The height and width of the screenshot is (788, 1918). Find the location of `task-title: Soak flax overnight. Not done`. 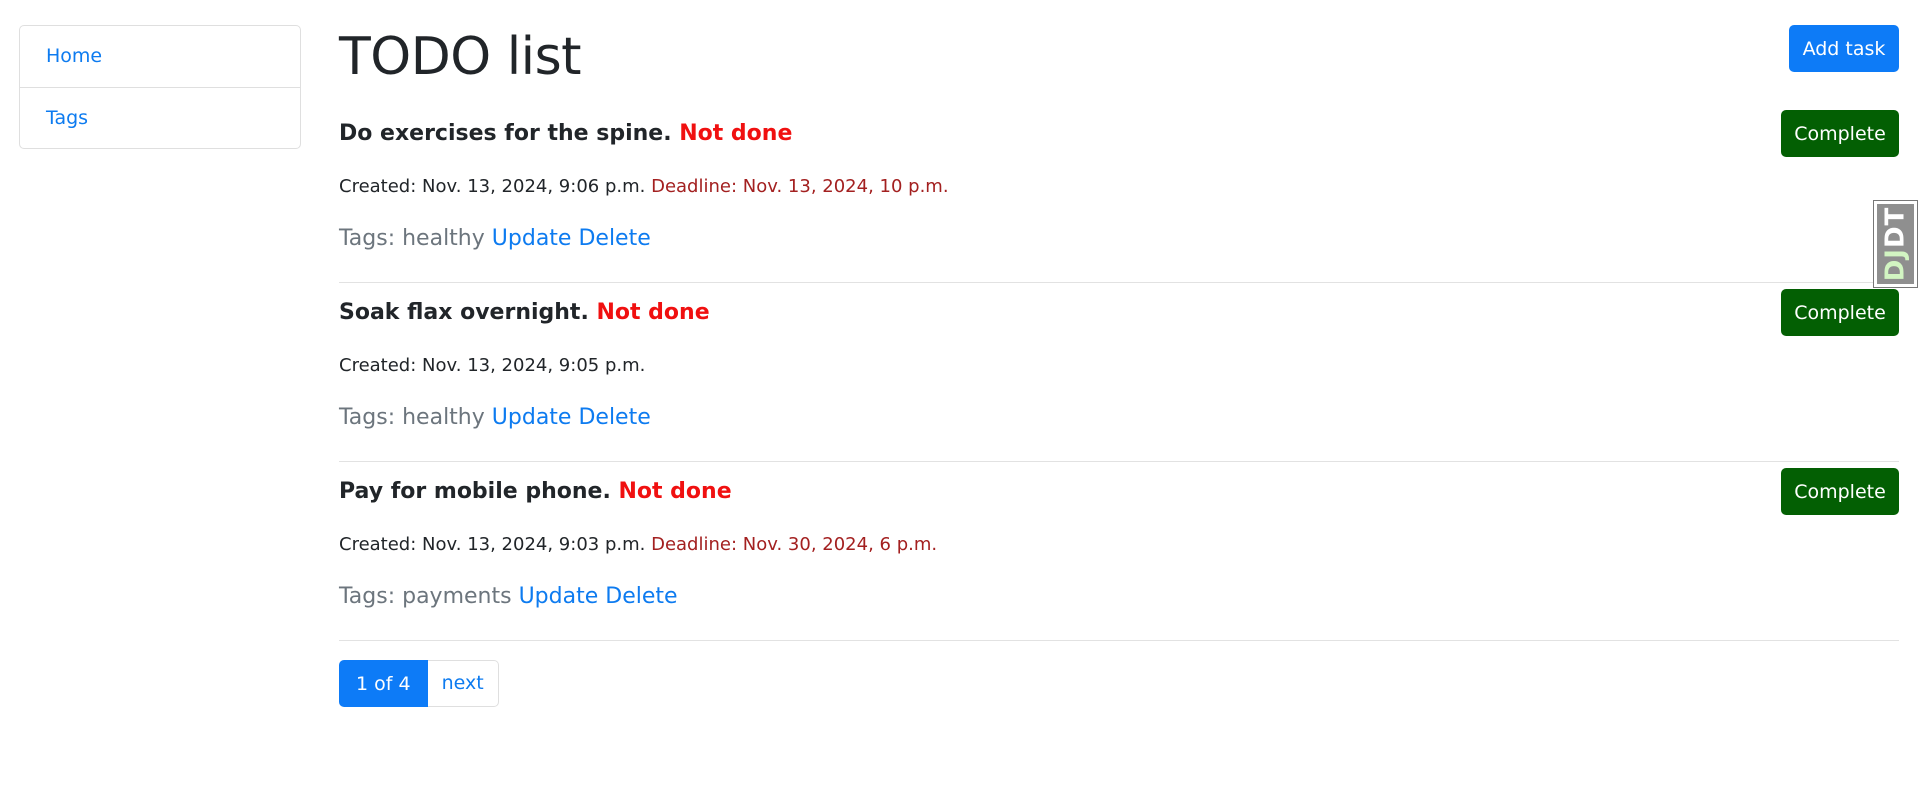

task-title: Soak flax overnight. Not done is located at coordinates (524, 312).